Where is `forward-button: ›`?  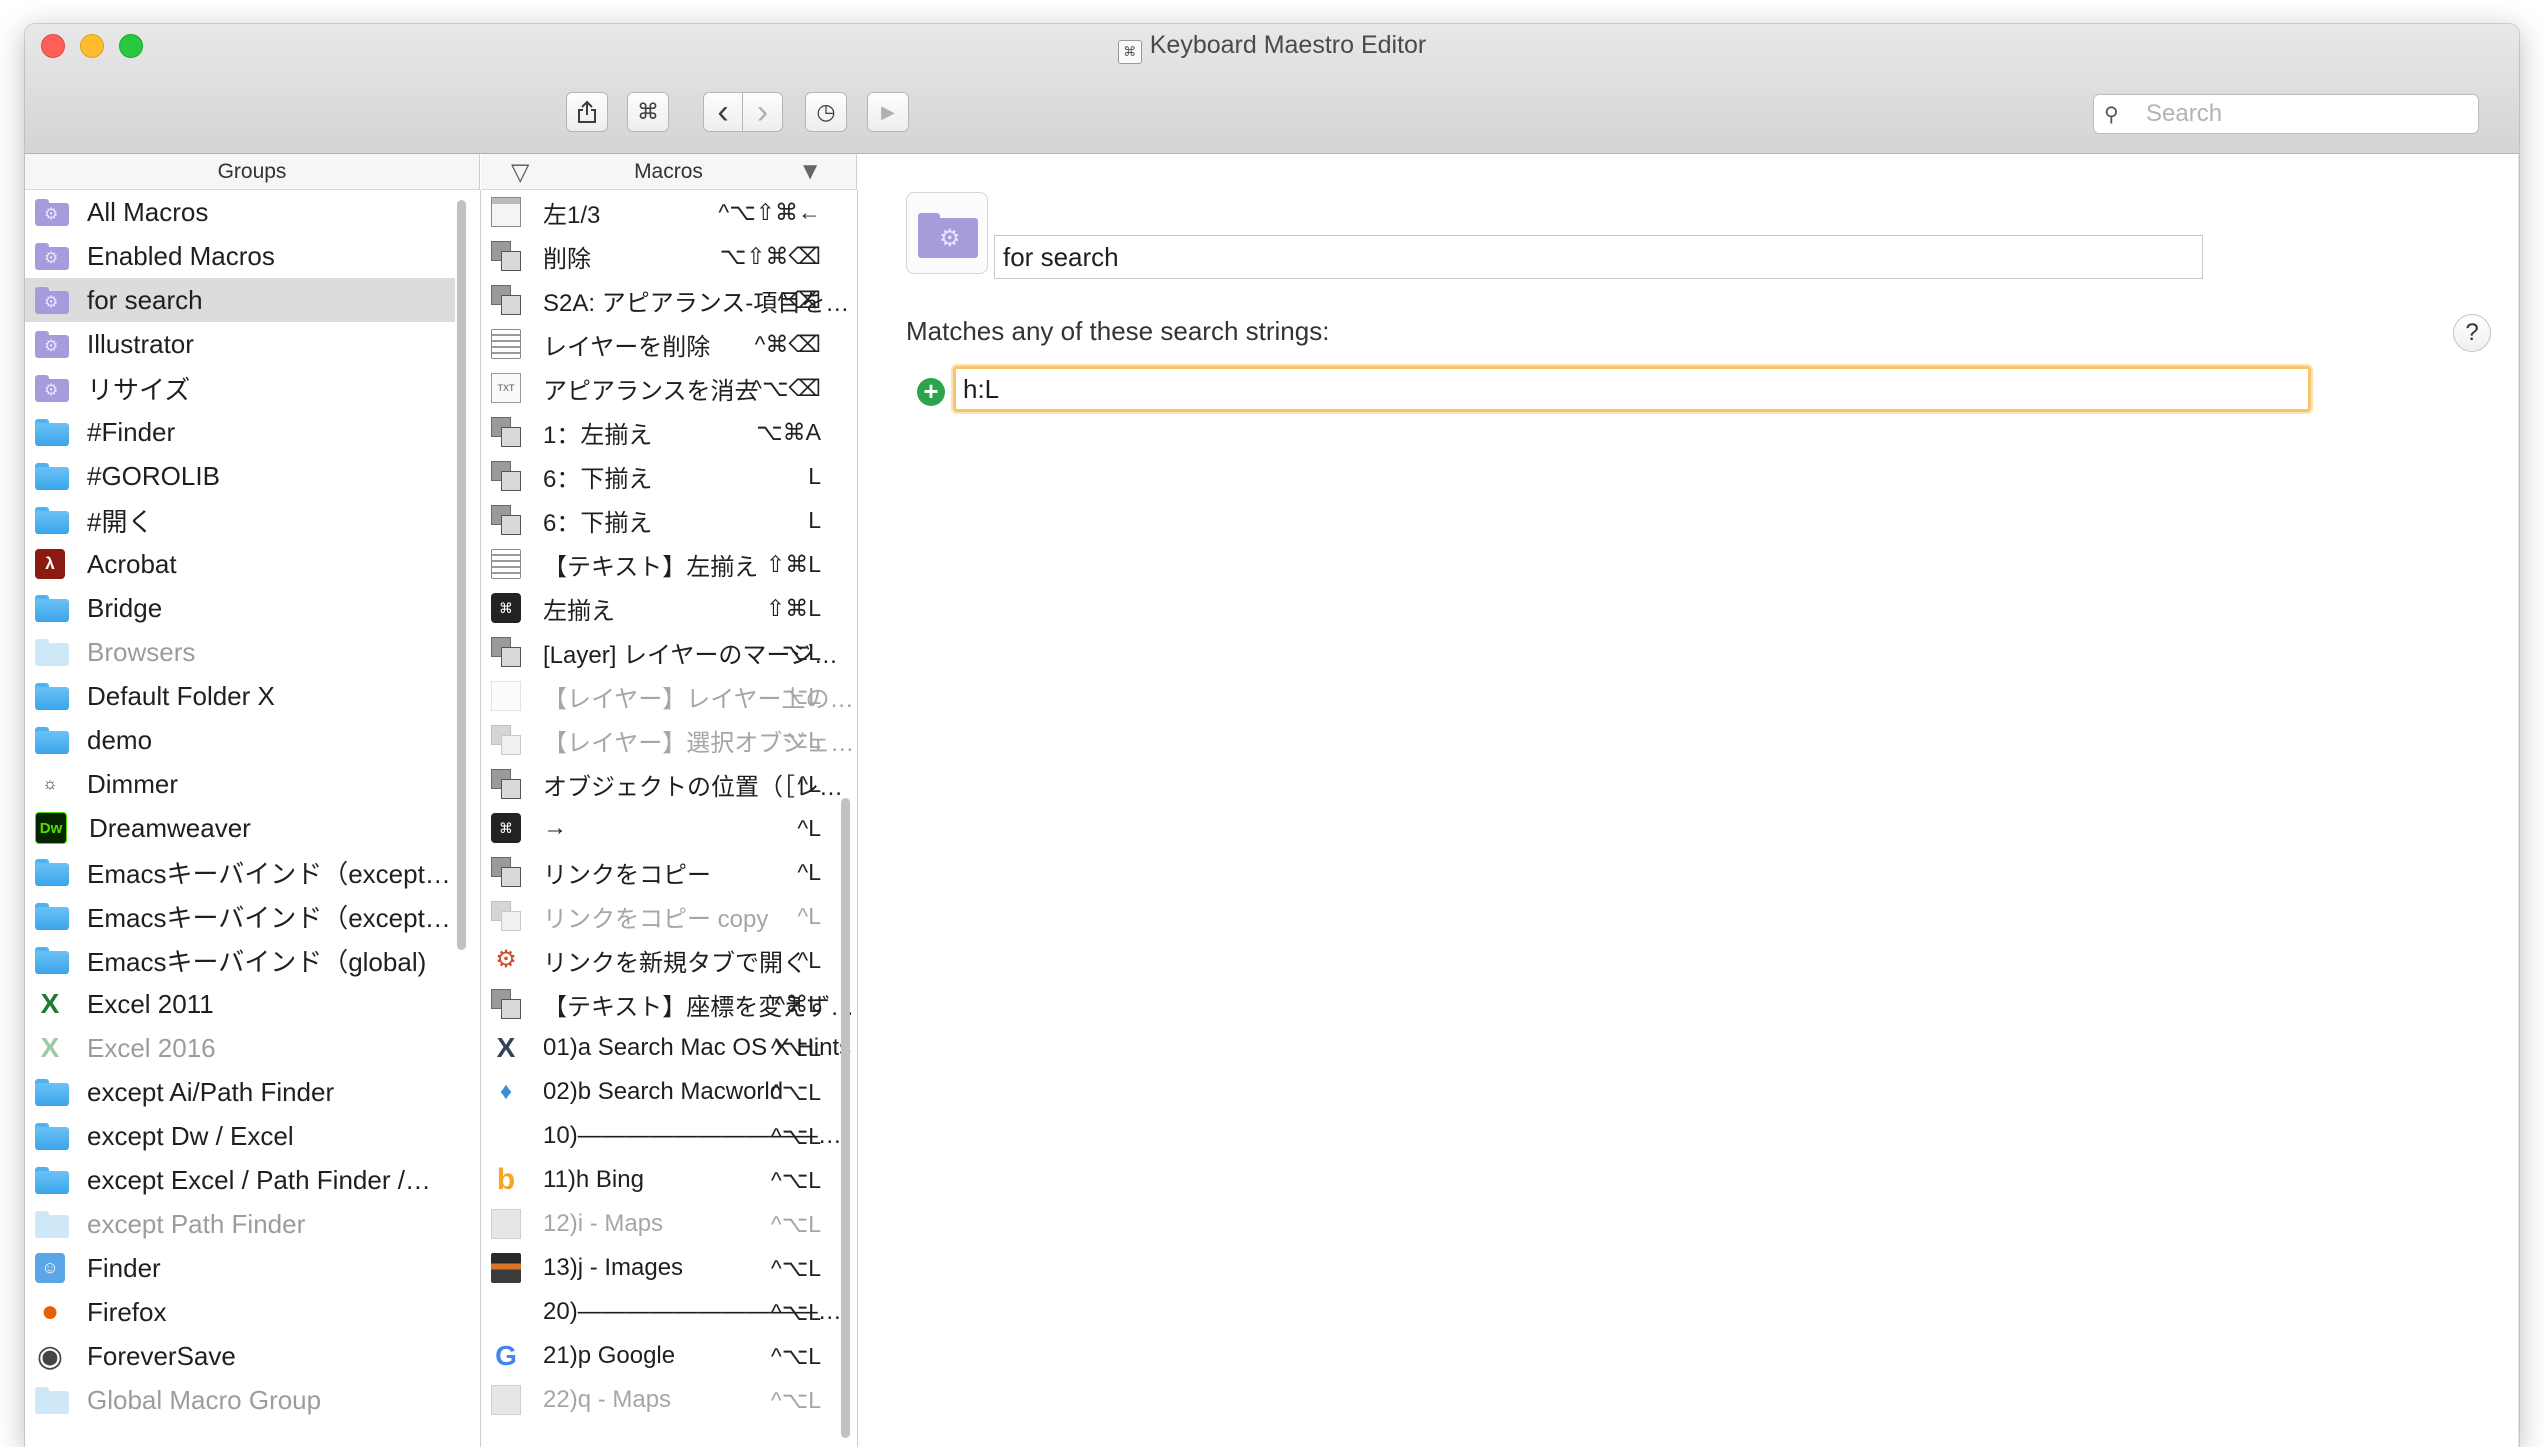 forward-button: › is located at coordinates (763, 112).